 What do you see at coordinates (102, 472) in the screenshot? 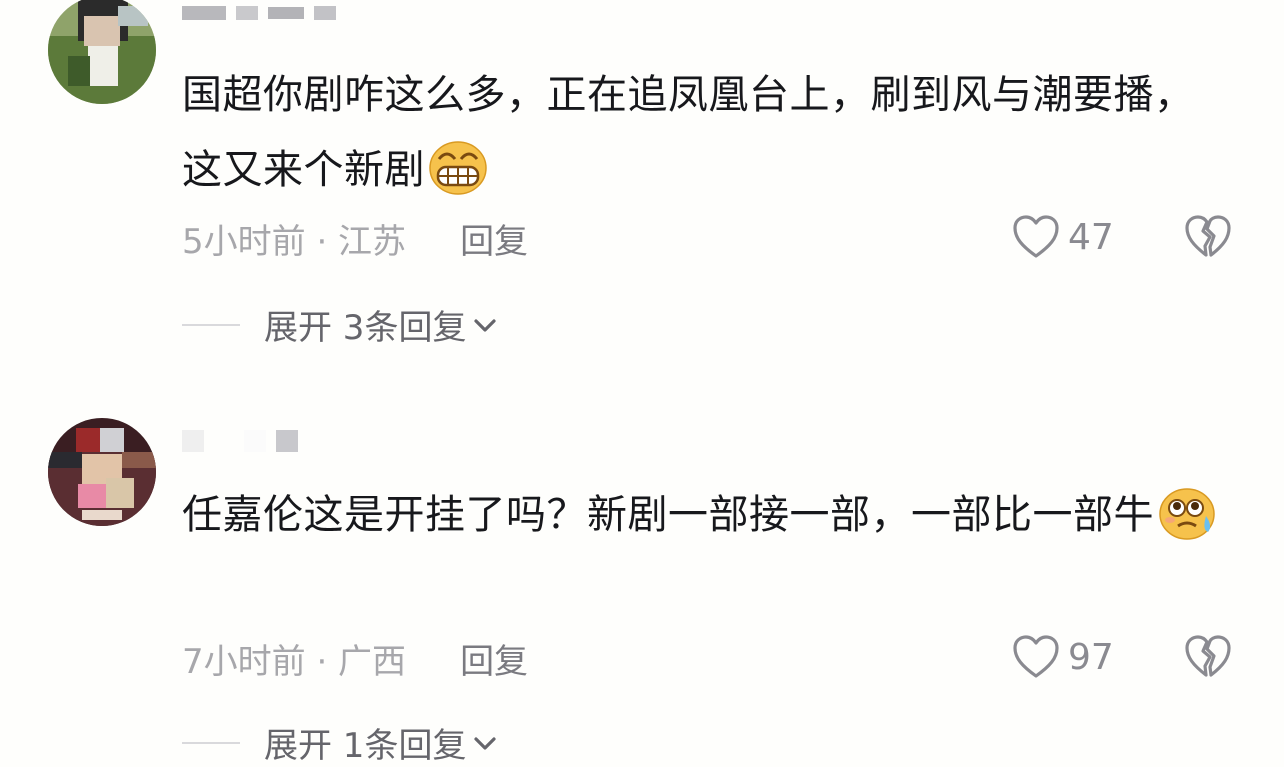
I see `avatar` at bounding box center [102, 472].